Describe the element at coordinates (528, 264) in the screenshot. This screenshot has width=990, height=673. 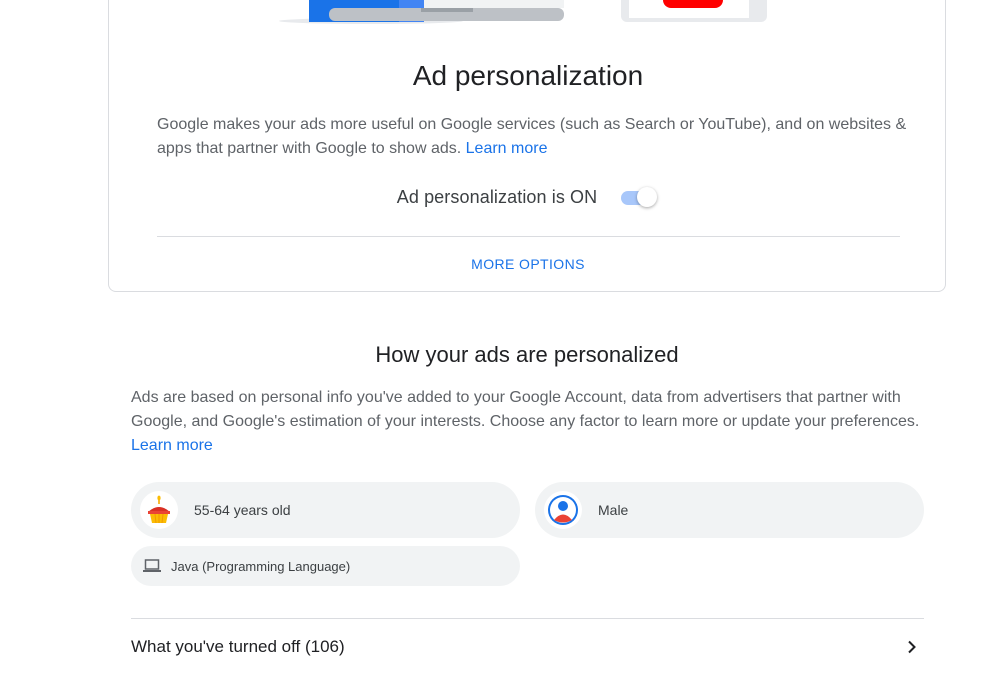
I see `more-options-button: MORE OPTIONS` at that location.